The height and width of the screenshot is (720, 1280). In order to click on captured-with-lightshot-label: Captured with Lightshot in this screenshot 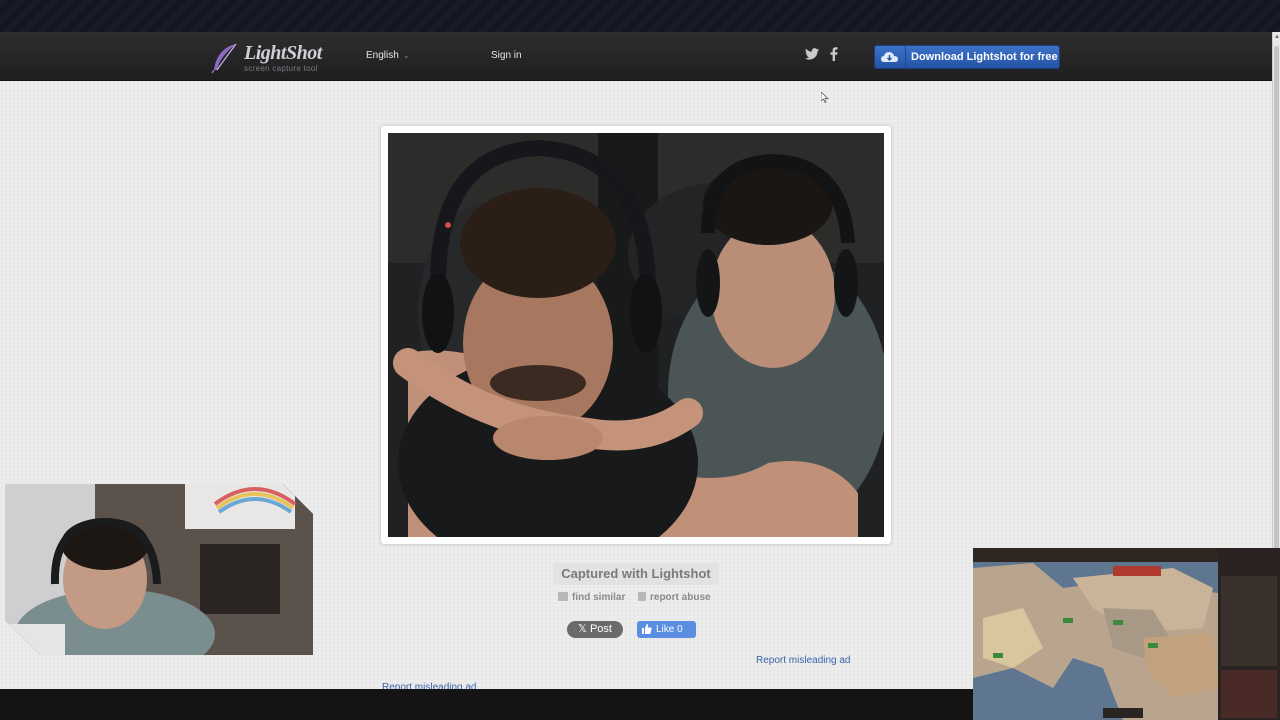, I will do `click(636, 574)`.